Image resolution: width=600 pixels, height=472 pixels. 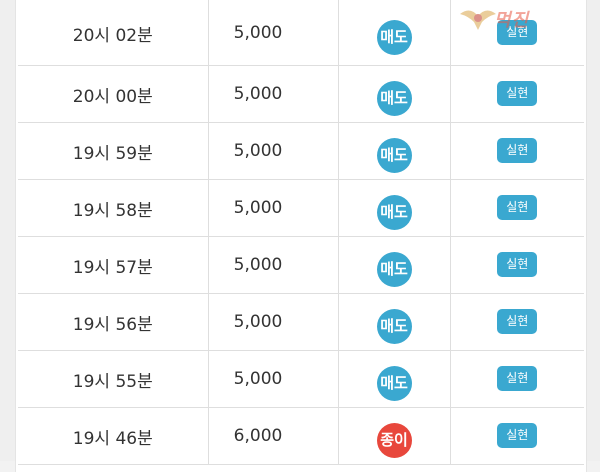 I want to click on time-cell: 19시 55분, so click(x=113, y=379).